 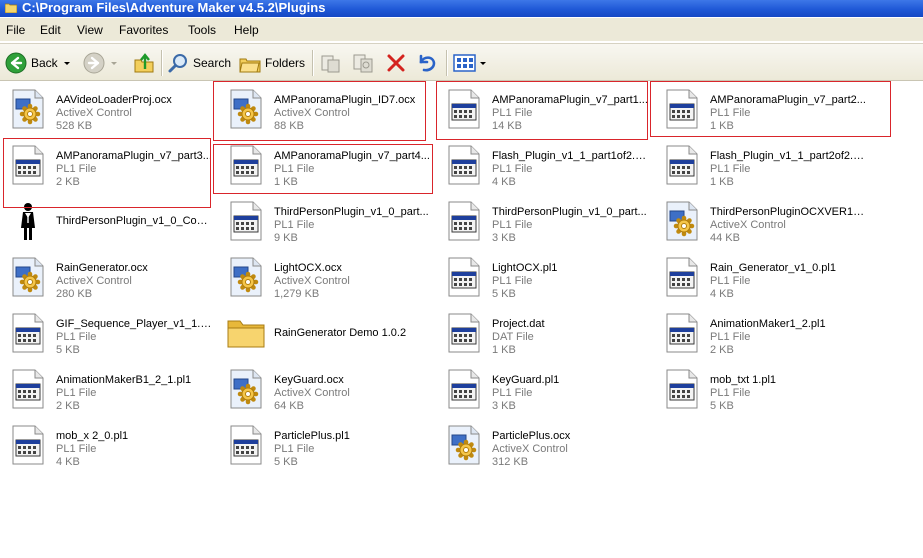 I want to click on up-folder-button, so click(x=144, y=63).